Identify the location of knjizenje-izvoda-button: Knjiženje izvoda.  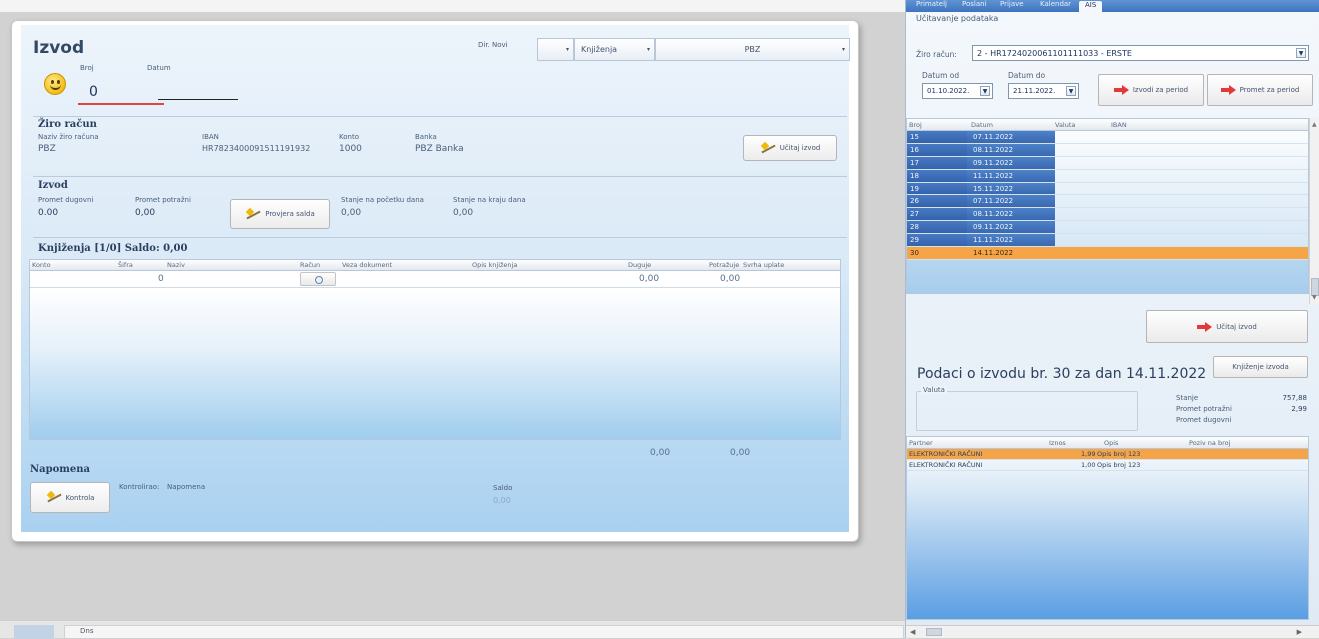
(1260, 367).